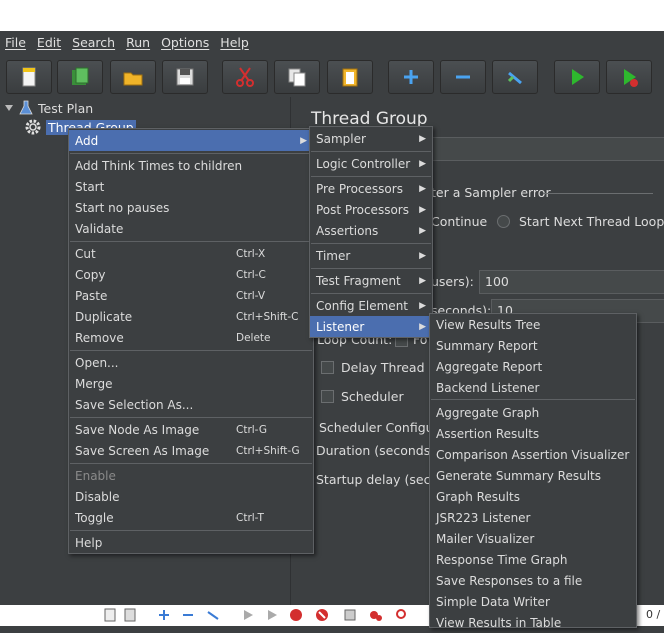 The image size is (664, 633). I want to click on menu-options: Options, so click(185, 42).